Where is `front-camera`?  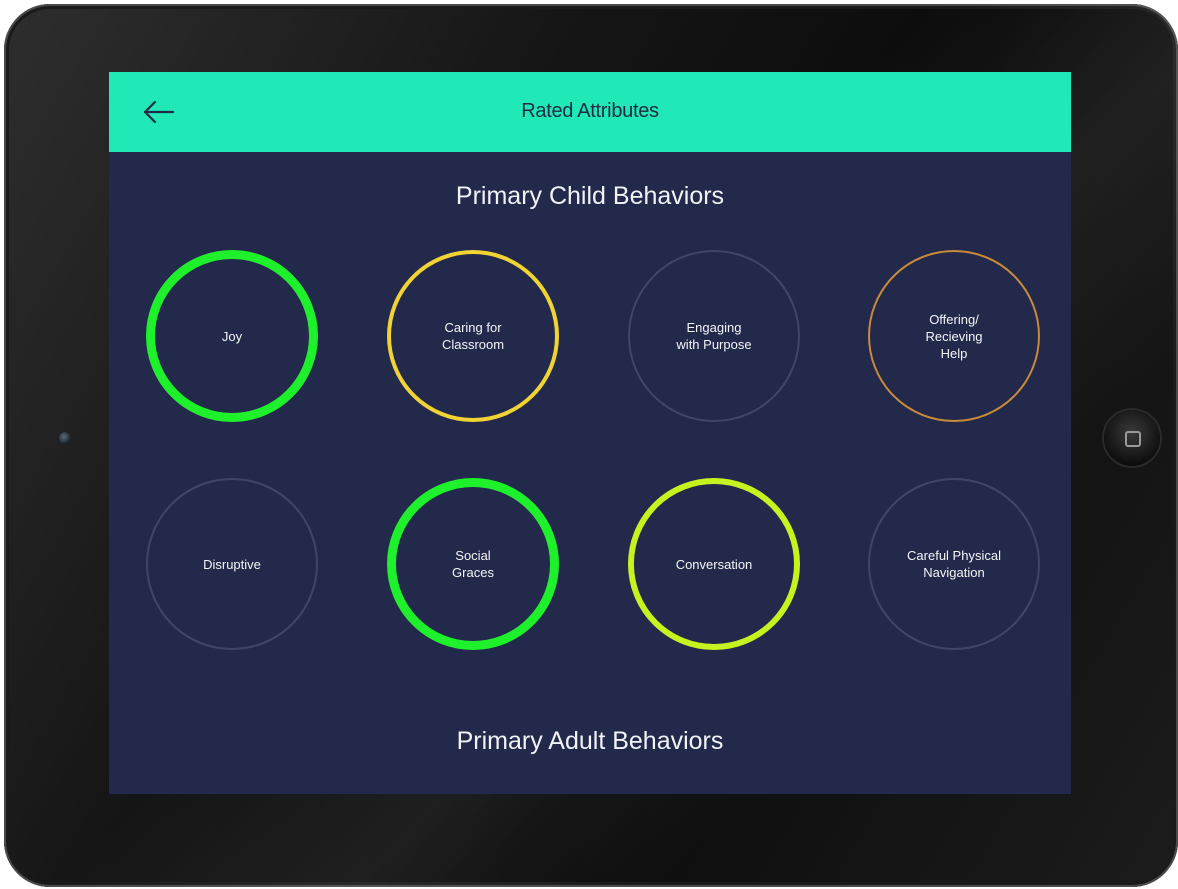 front-camera is located at coordinates (65, 438).